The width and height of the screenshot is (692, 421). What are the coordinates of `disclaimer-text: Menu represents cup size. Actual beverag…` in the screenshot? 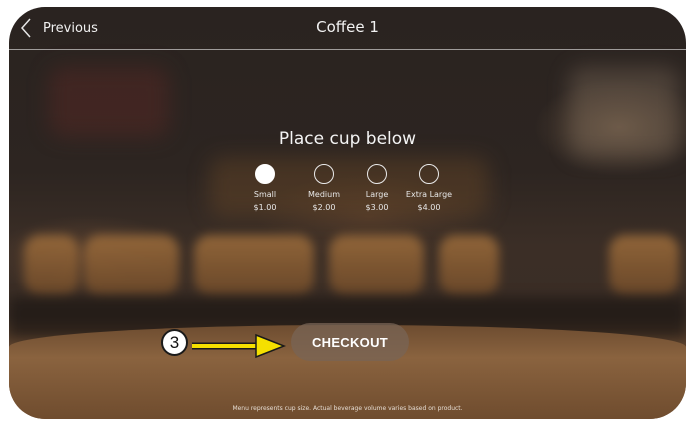 It's located at (347, 408).